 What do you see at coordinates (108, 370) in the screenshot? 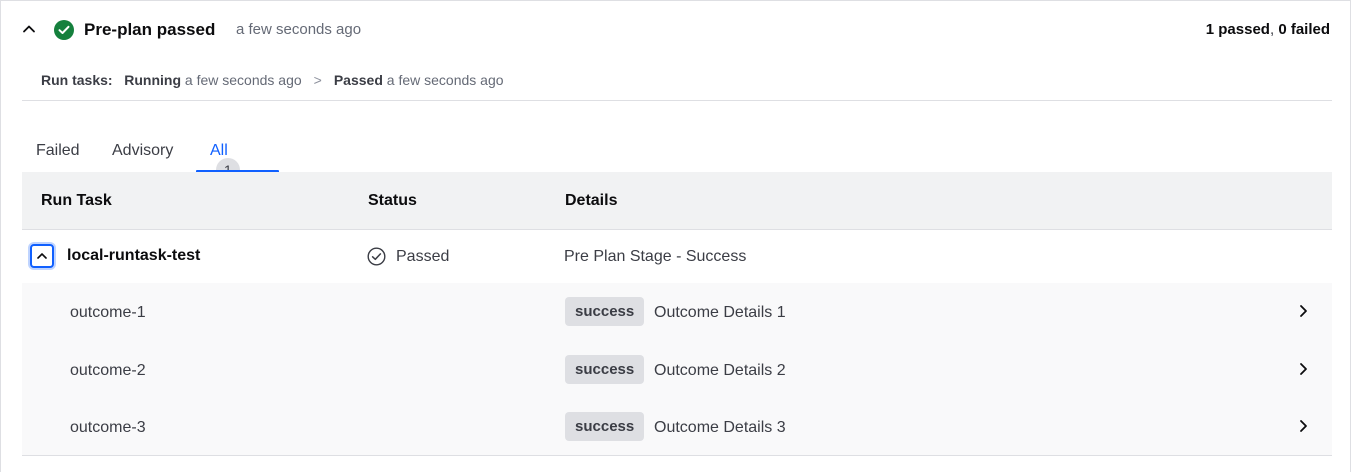
I see `outcome-name: outcome-2` at bounding box center [108, 370].